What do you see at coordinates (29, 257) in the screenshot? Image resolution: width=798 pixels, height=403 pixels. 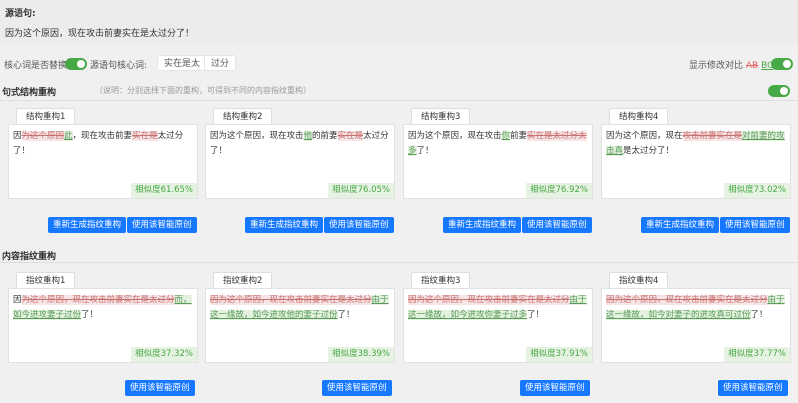 I see `content-section-title: 内容指纹重构` at bounding box center [29, 257].